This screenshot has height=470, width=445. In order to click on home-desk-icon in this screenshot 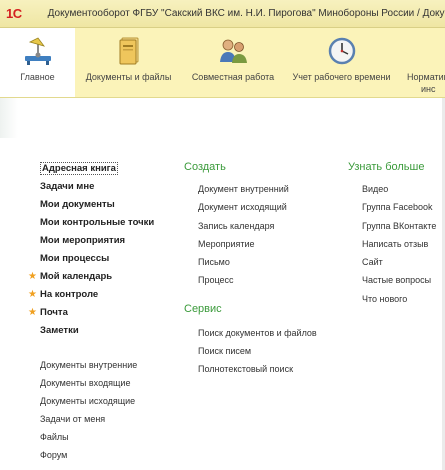, I will do `click(37, 51)`.